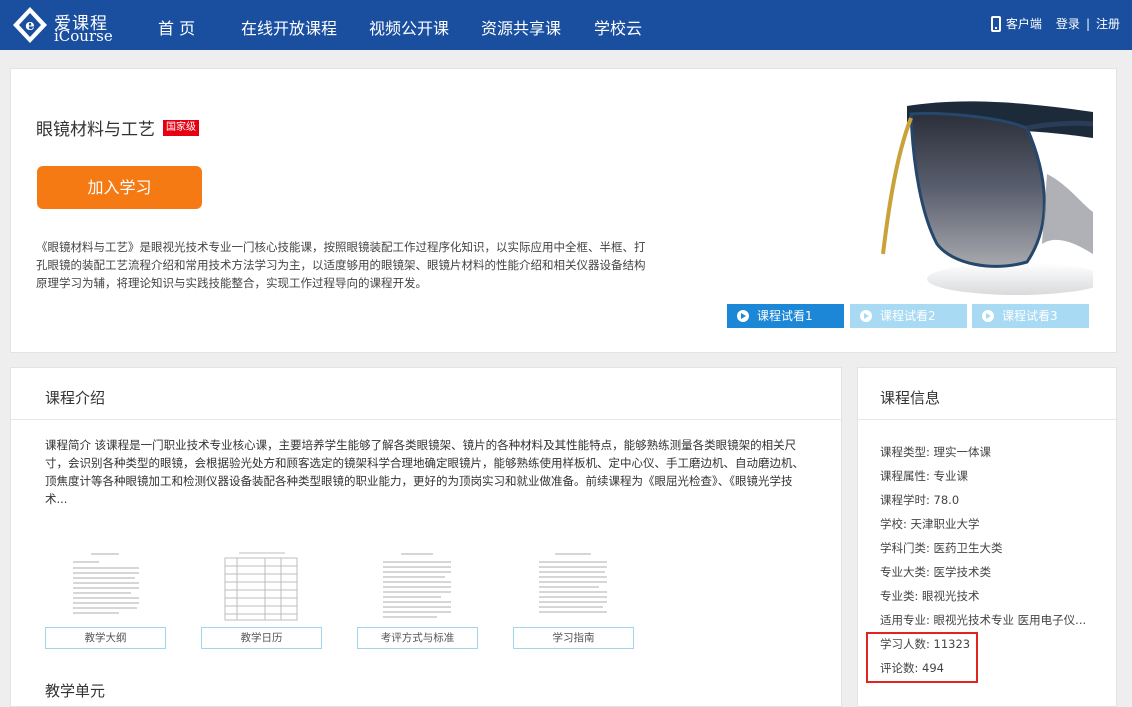 The image size is (1132, 707). Describe the element at coordinates (417, 638) in the screenshot. I see `document-label: 考评方式与标准` at that location.